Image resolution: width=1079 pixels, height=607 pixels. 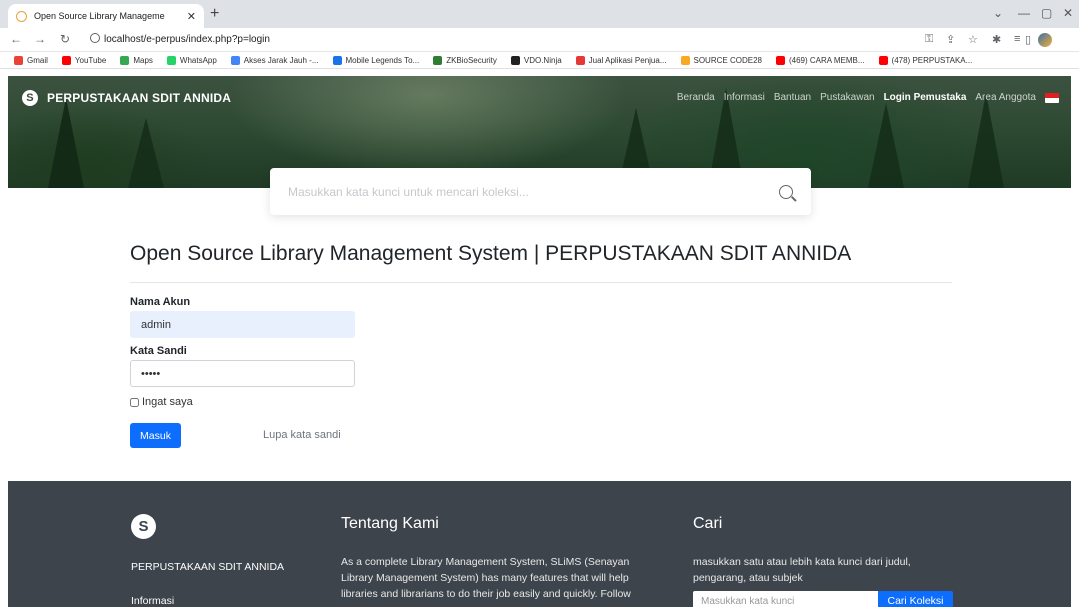 I want to click on slims-logo-icon: S, so click(x=30, y=98).